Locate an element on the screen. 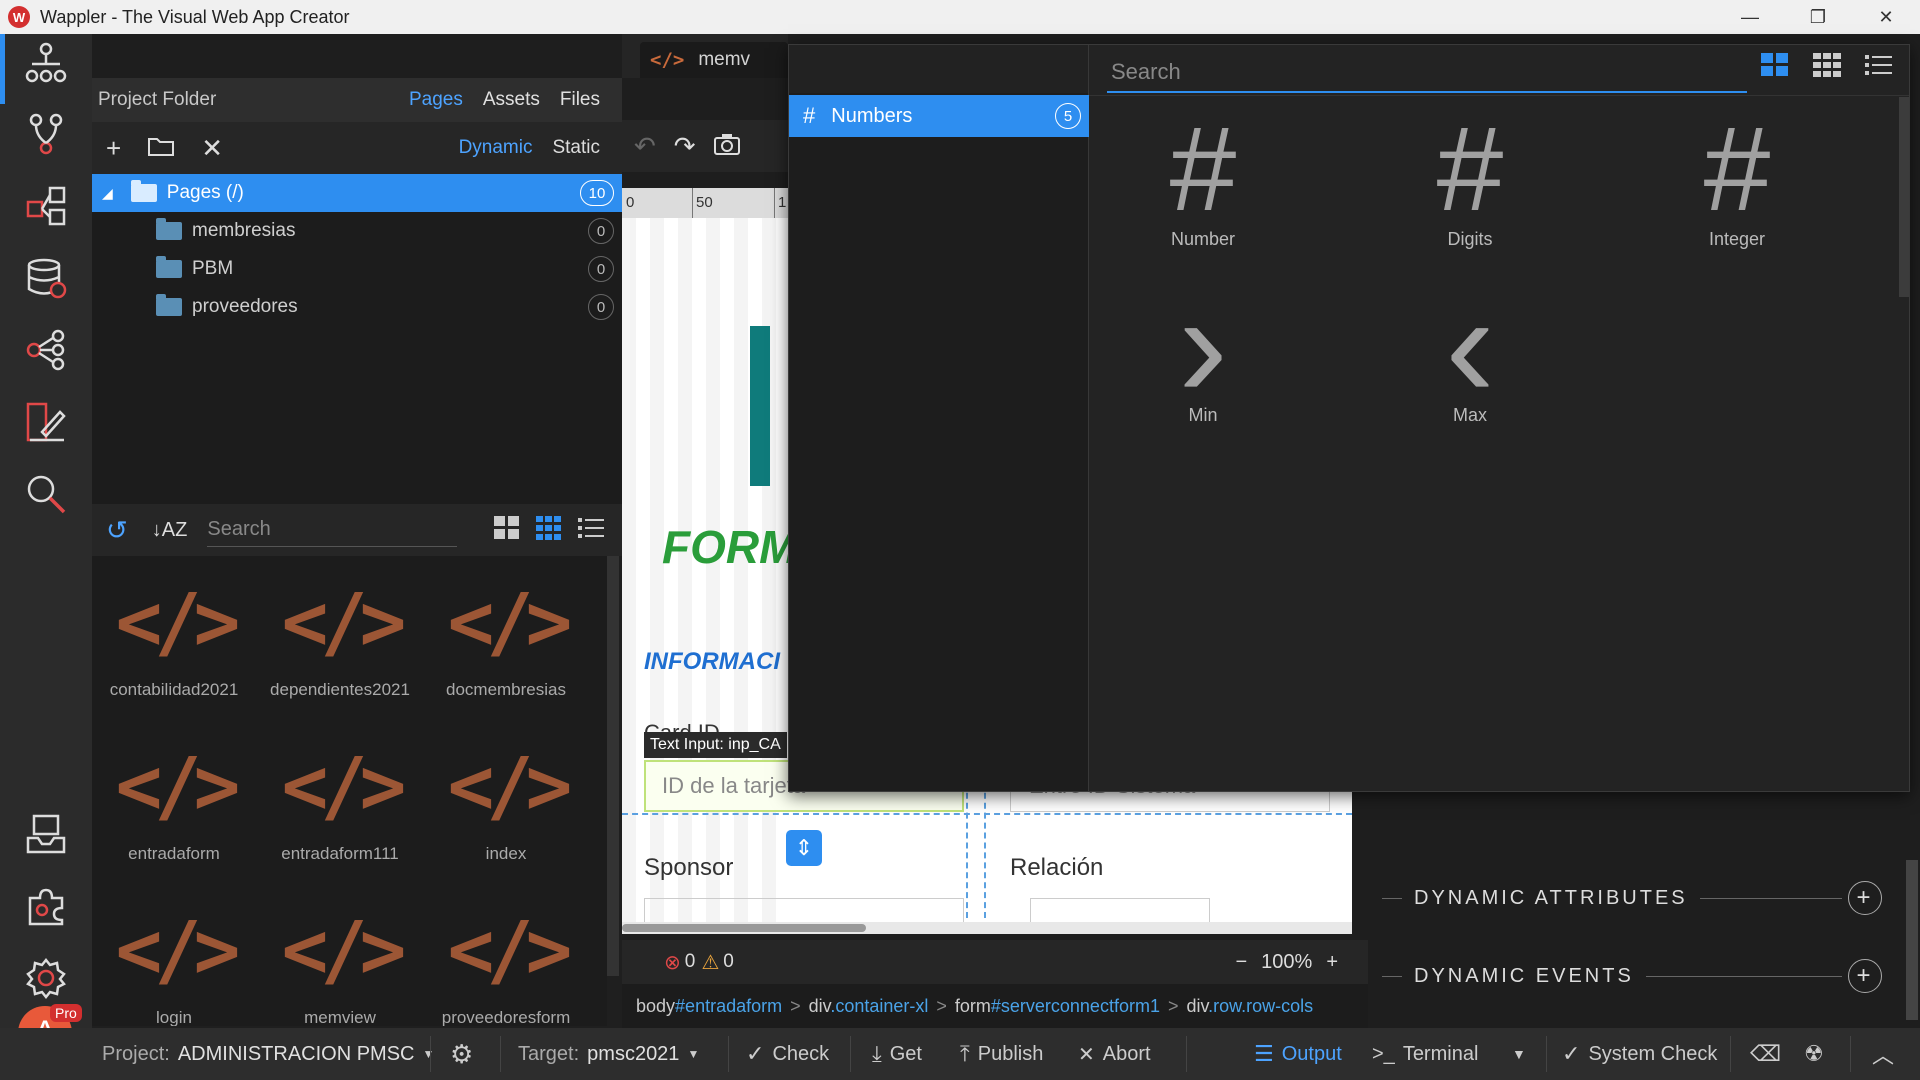 Image resolution: width=1920 pixels, height=1080 pixels. editor-tab-memview: </> memv is located at coordinates (714, 60).